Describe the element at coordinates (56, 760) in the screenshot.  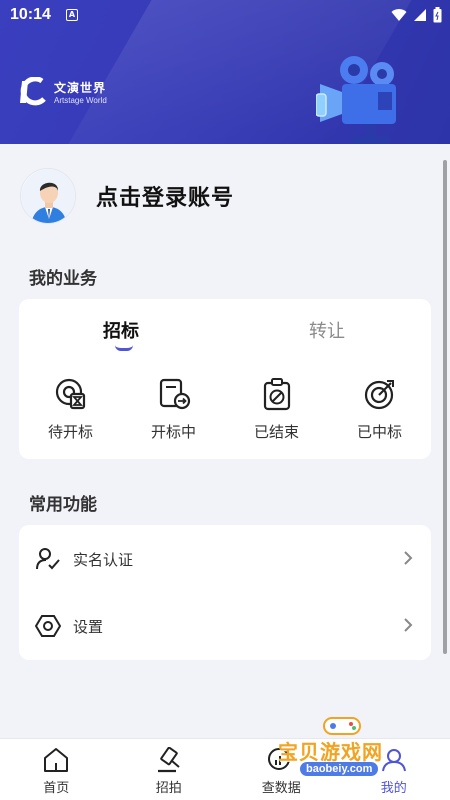
I see `home-icon` at that location.